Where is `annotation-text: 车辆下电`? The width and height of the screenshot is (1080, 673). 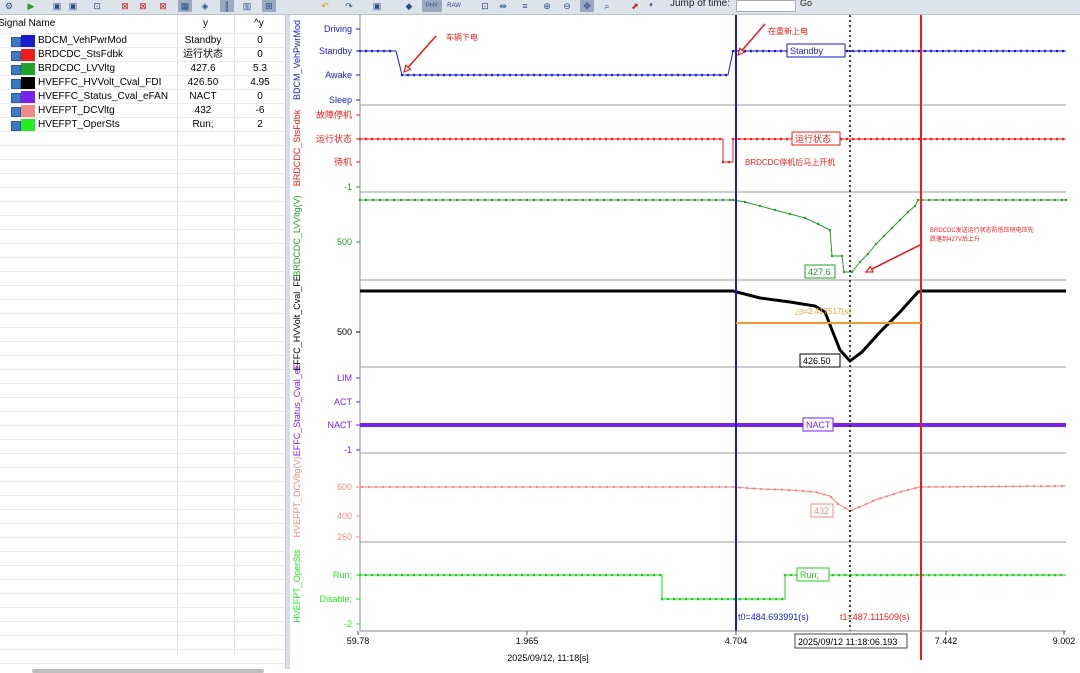 annotation-text: 车辆下电 is located at coordinates (462, 37).